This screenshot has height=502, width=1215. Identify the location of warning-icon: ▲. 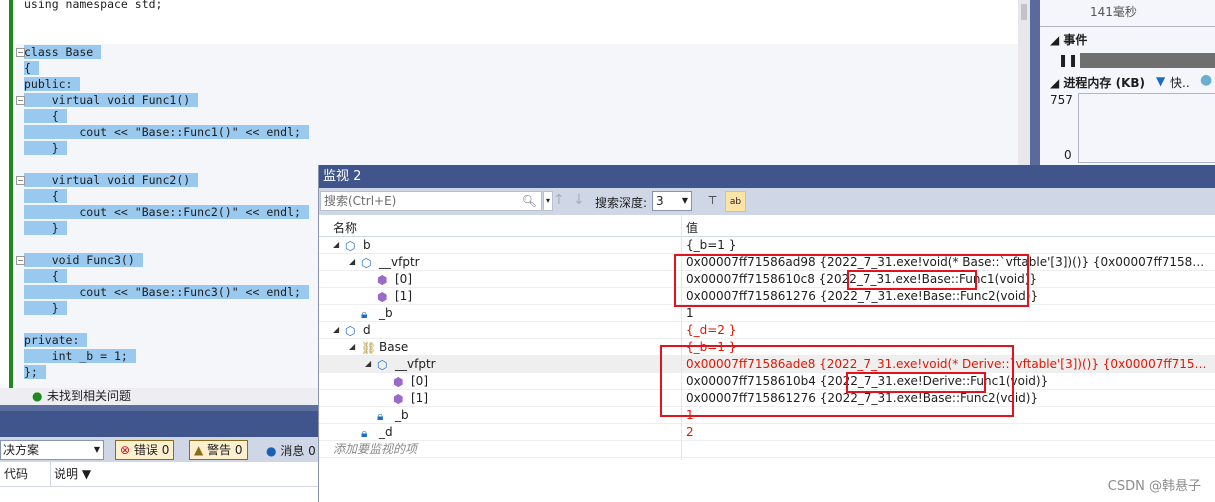
(199, 450).